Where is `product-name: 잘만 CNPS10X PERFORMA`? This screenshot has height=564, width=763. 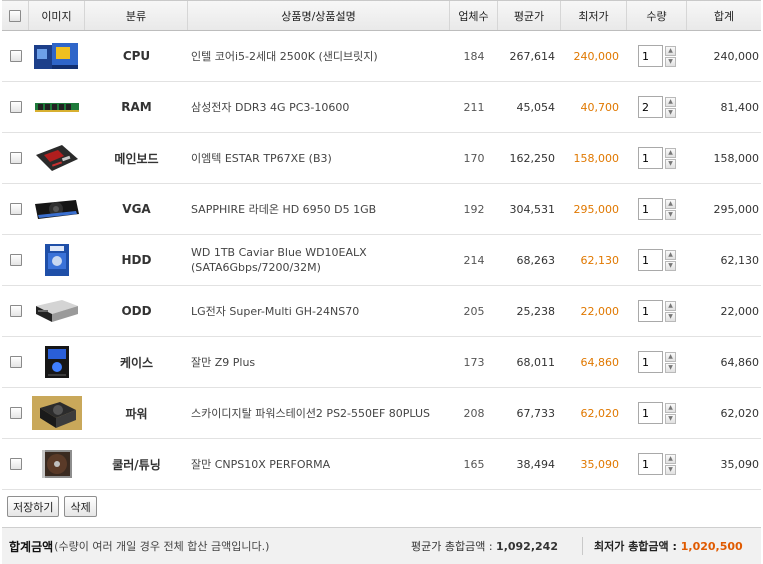 product-name: 잘만 CNPS10X PERFORMA is located at coordinates (260, 464).